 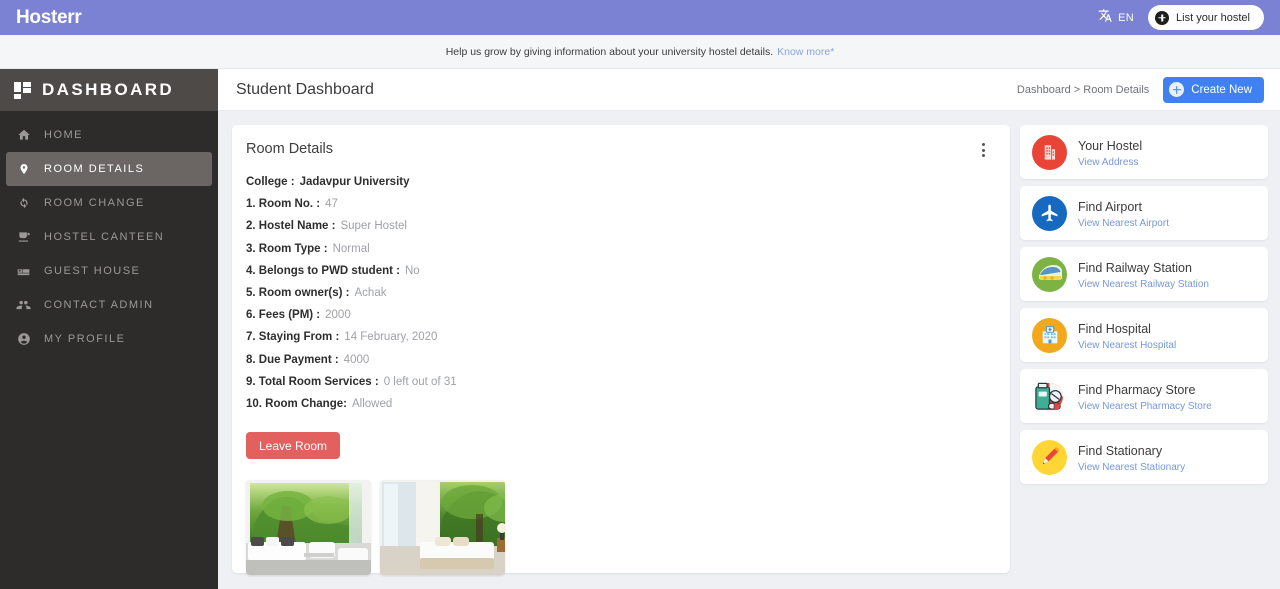 I want to click on detail-row: 6. Fees (PM) : 2000, so click(x=619, y=316).